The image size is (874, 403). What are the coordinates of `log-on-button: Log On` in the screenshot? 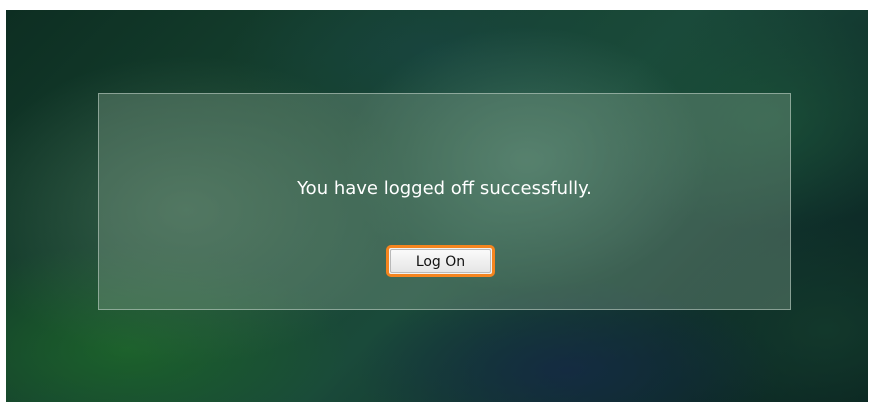 It's located at (440, 261).